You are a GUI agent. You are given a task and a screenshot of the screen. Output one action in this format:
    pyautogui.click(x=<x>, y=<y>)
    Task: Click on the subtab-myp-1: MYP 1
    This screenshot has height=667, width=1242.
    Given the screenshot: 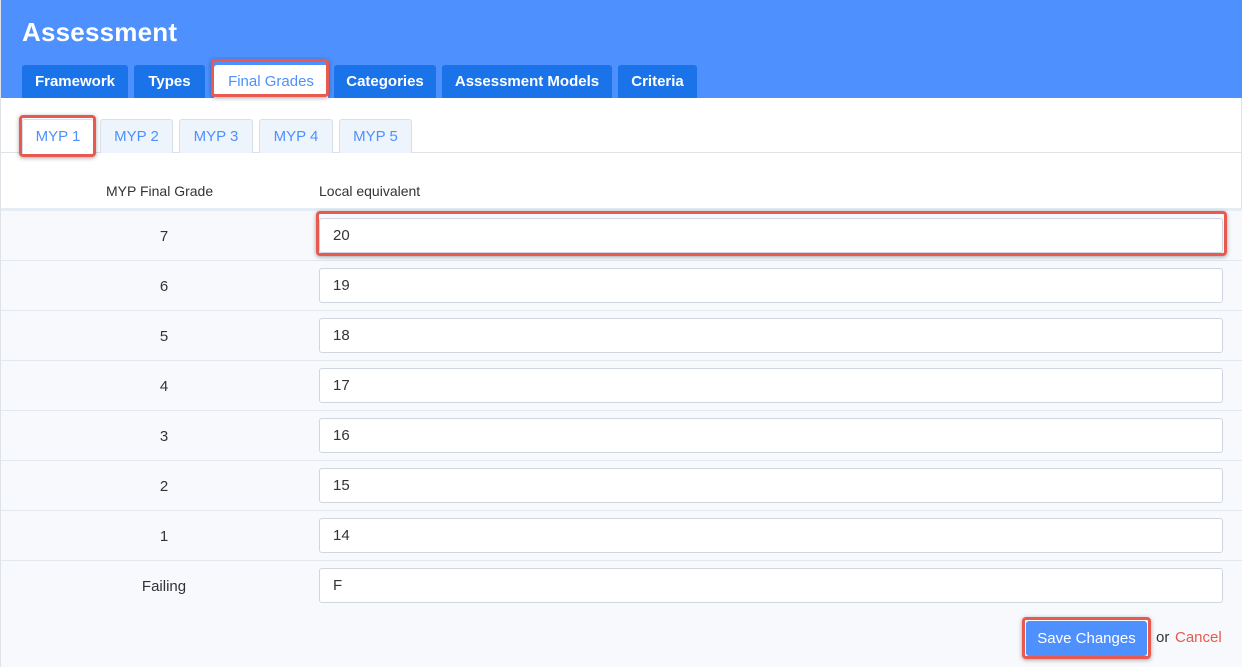 What is the action you would take?
    pyautogui.click(x=58, y=136)
    